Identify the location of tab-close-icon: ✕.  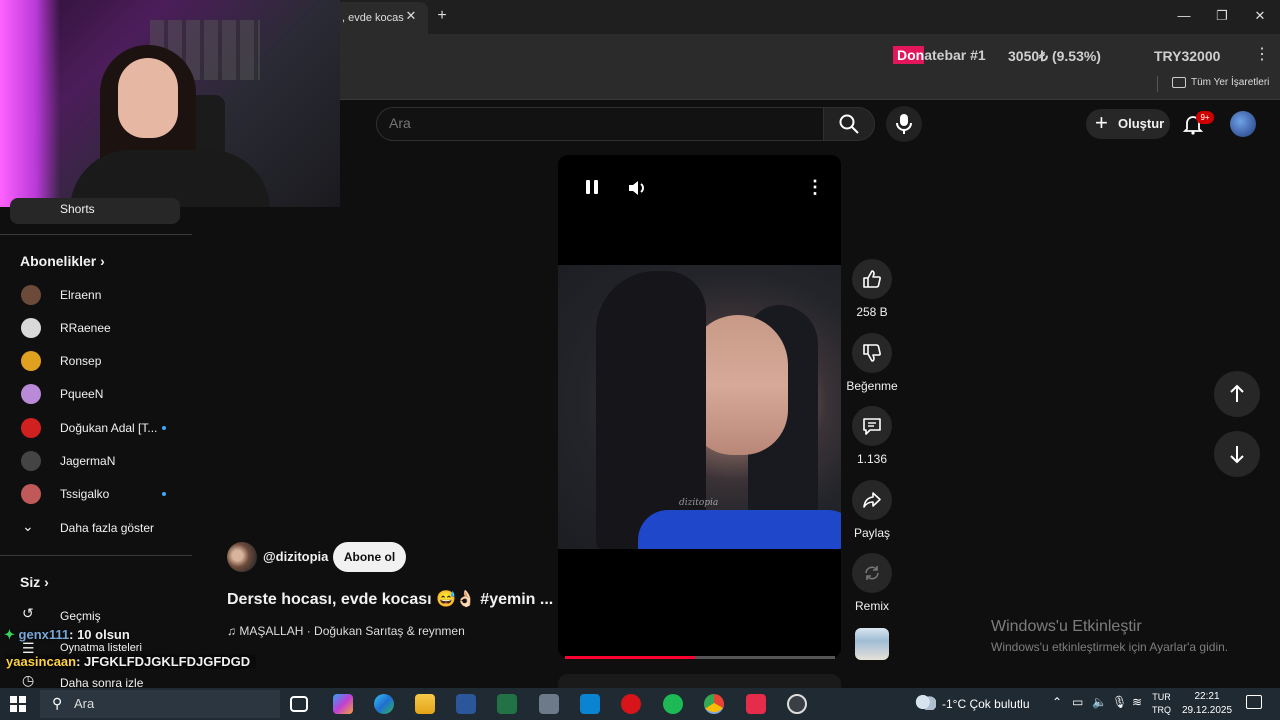
(411, 16).